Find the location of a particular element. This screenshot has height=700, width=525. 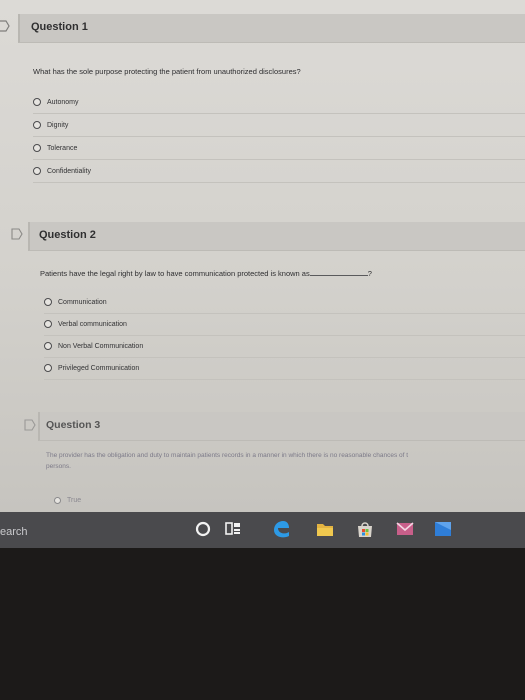

option-label: Dignity is located at coordinates (58, 125).